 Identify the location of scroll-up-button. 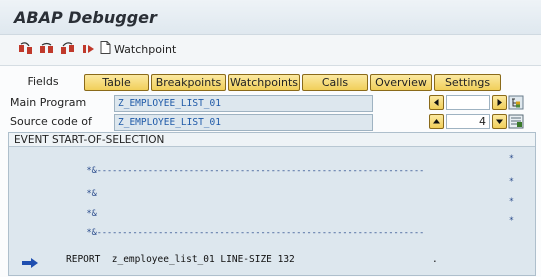
(436, 121).